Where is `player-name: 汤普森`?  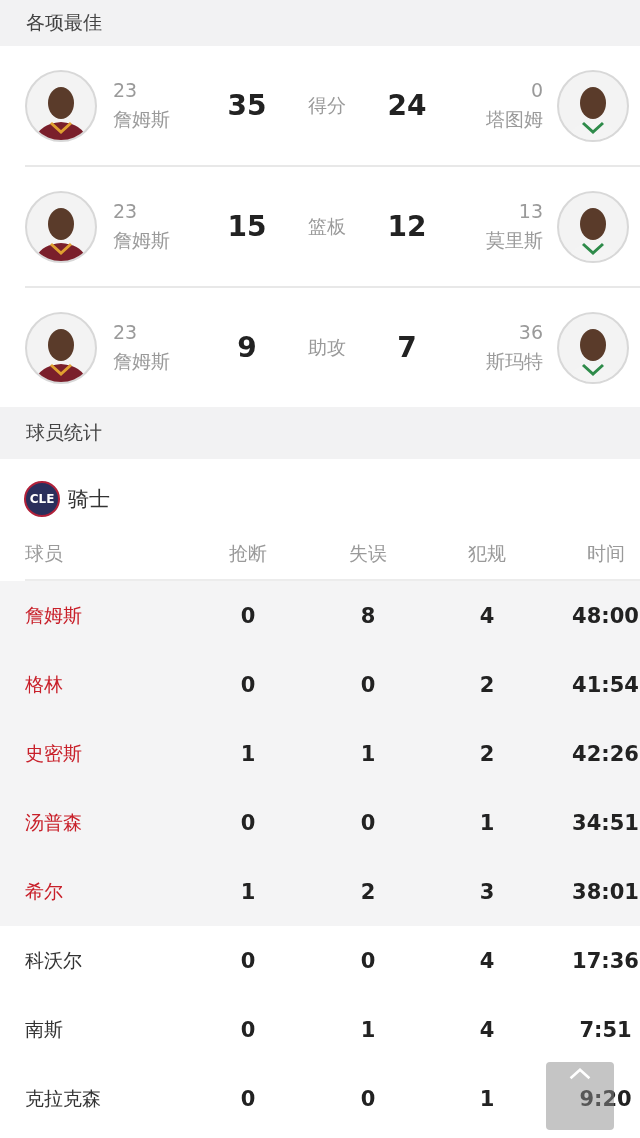
player-name: 汤普森 is located at coordinates (54, 822).